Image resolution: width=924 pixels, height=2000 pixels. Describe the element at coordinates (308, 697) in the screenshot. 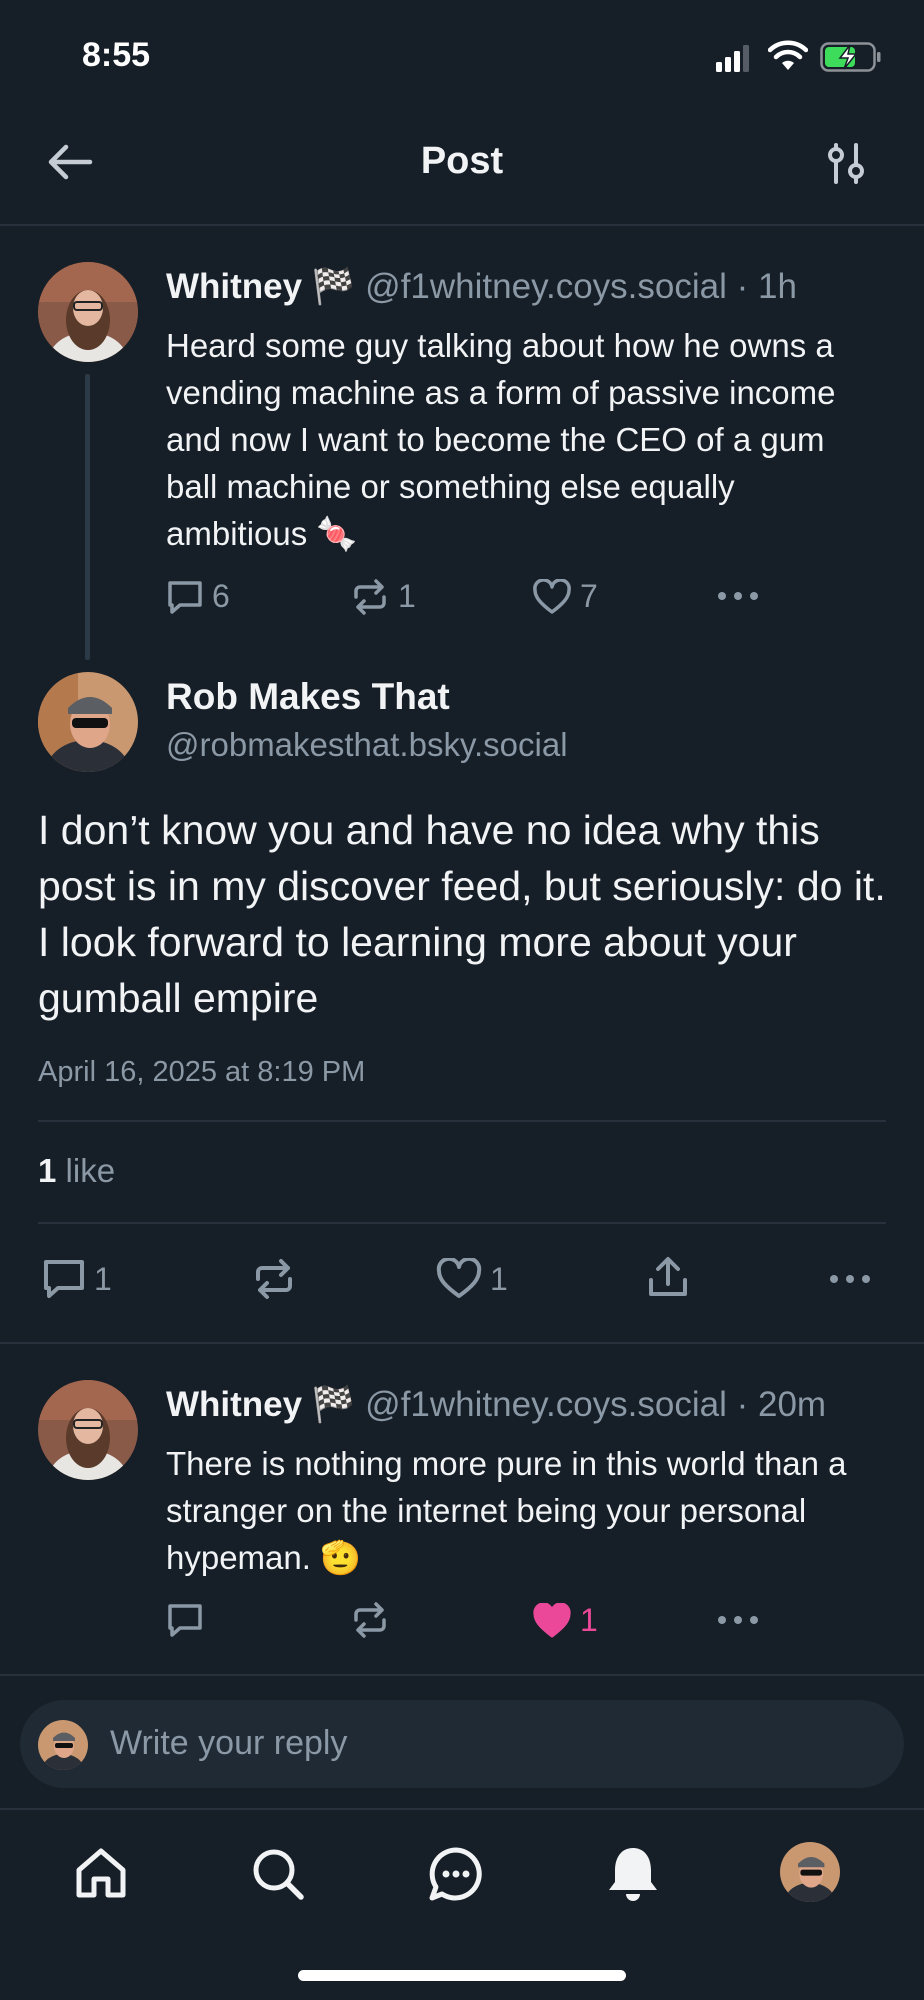

I see `author-name: Rob Makes That` at that location.